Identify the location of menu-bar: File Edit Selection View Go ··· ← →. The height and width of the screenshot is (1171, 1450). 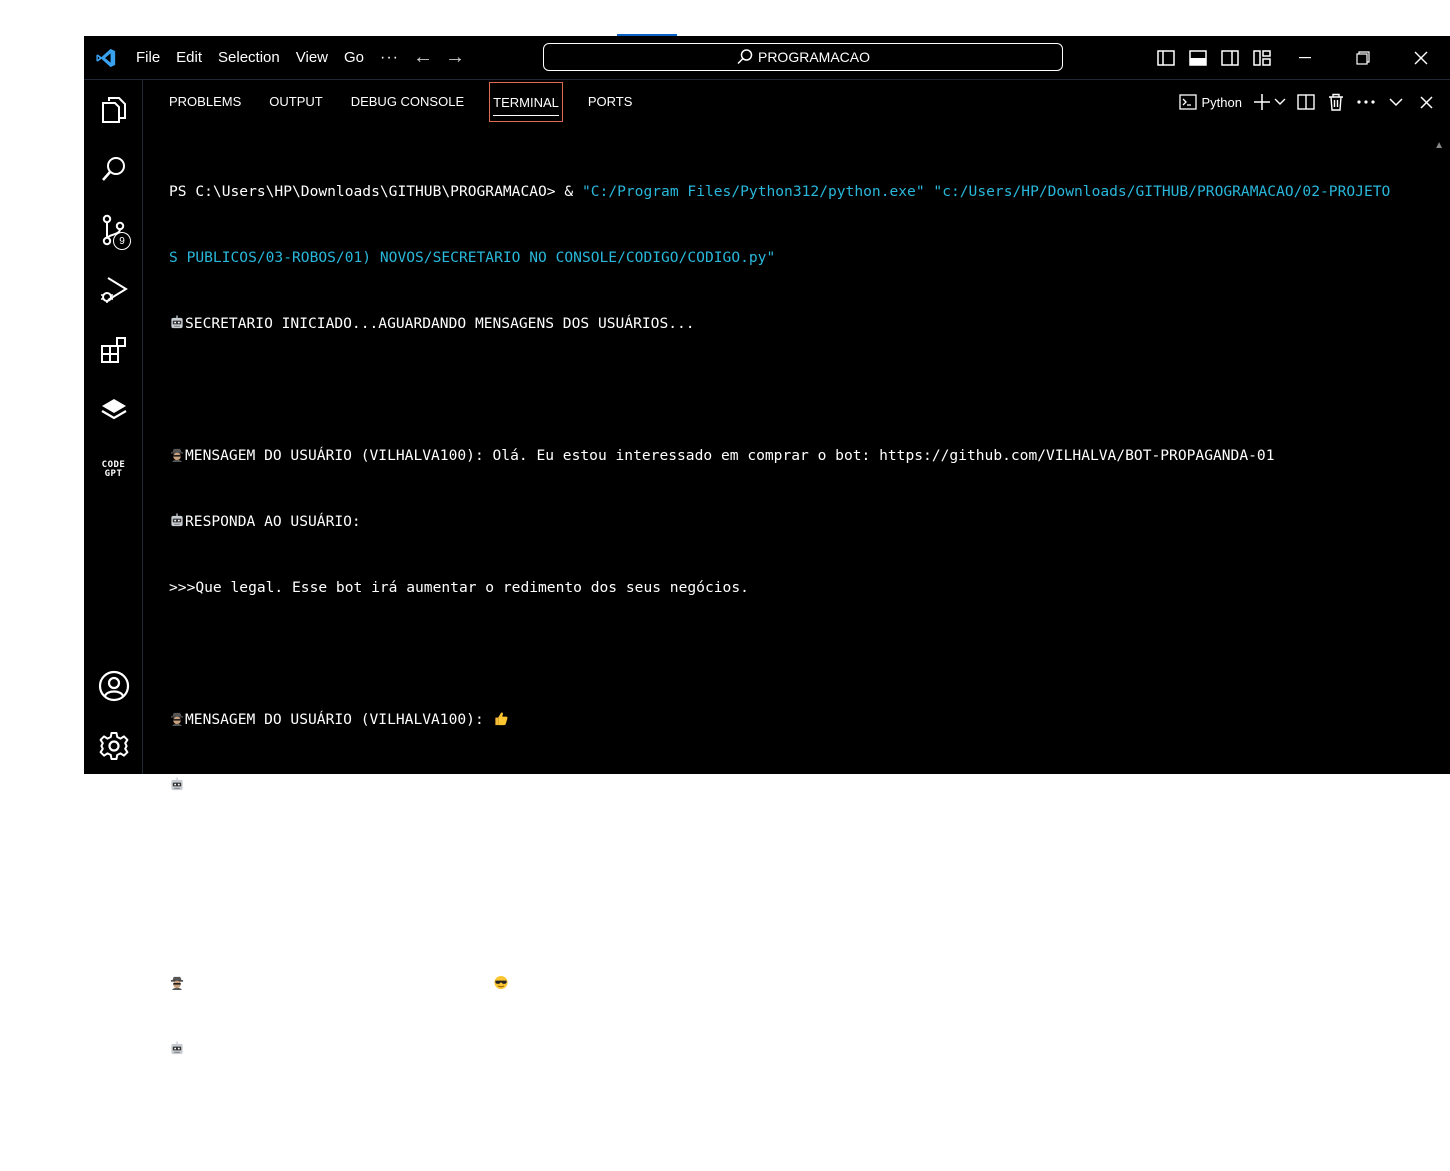
(299, 58).